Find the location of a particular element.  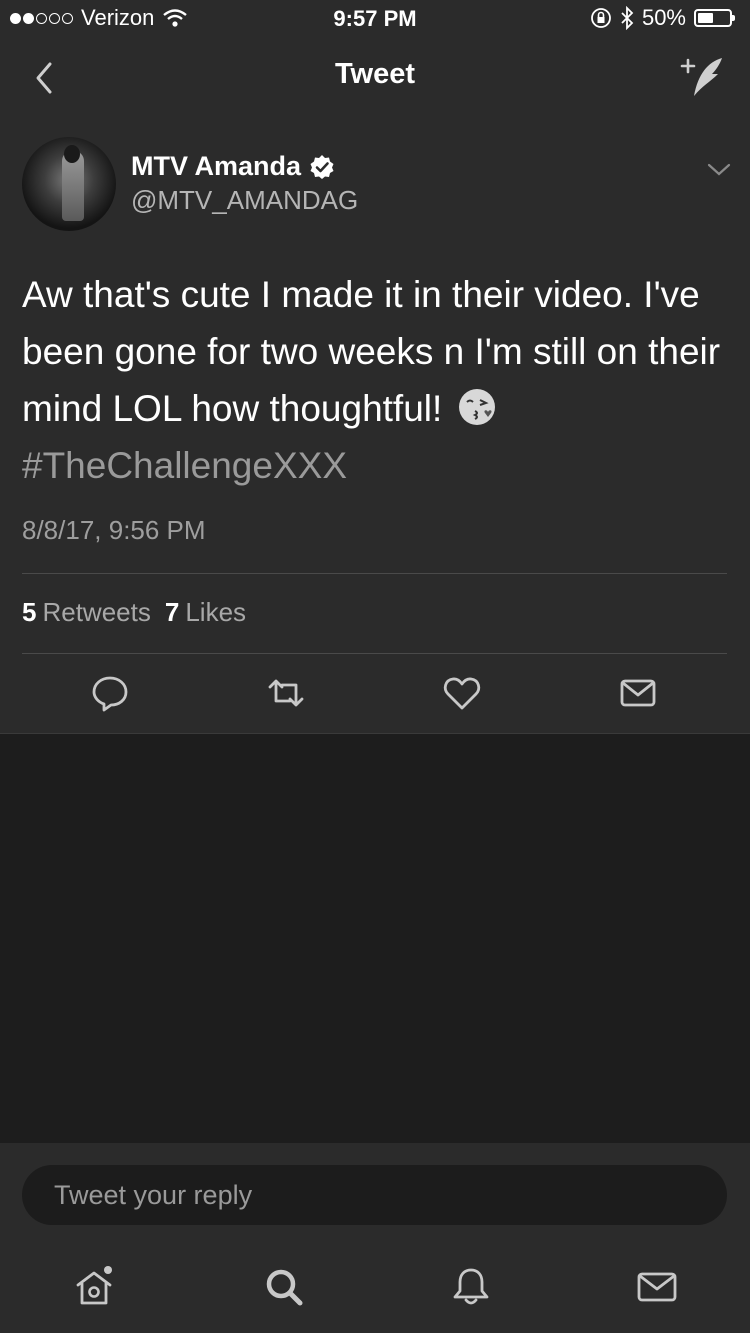

search-icon is located at coordinates (284, 1287).